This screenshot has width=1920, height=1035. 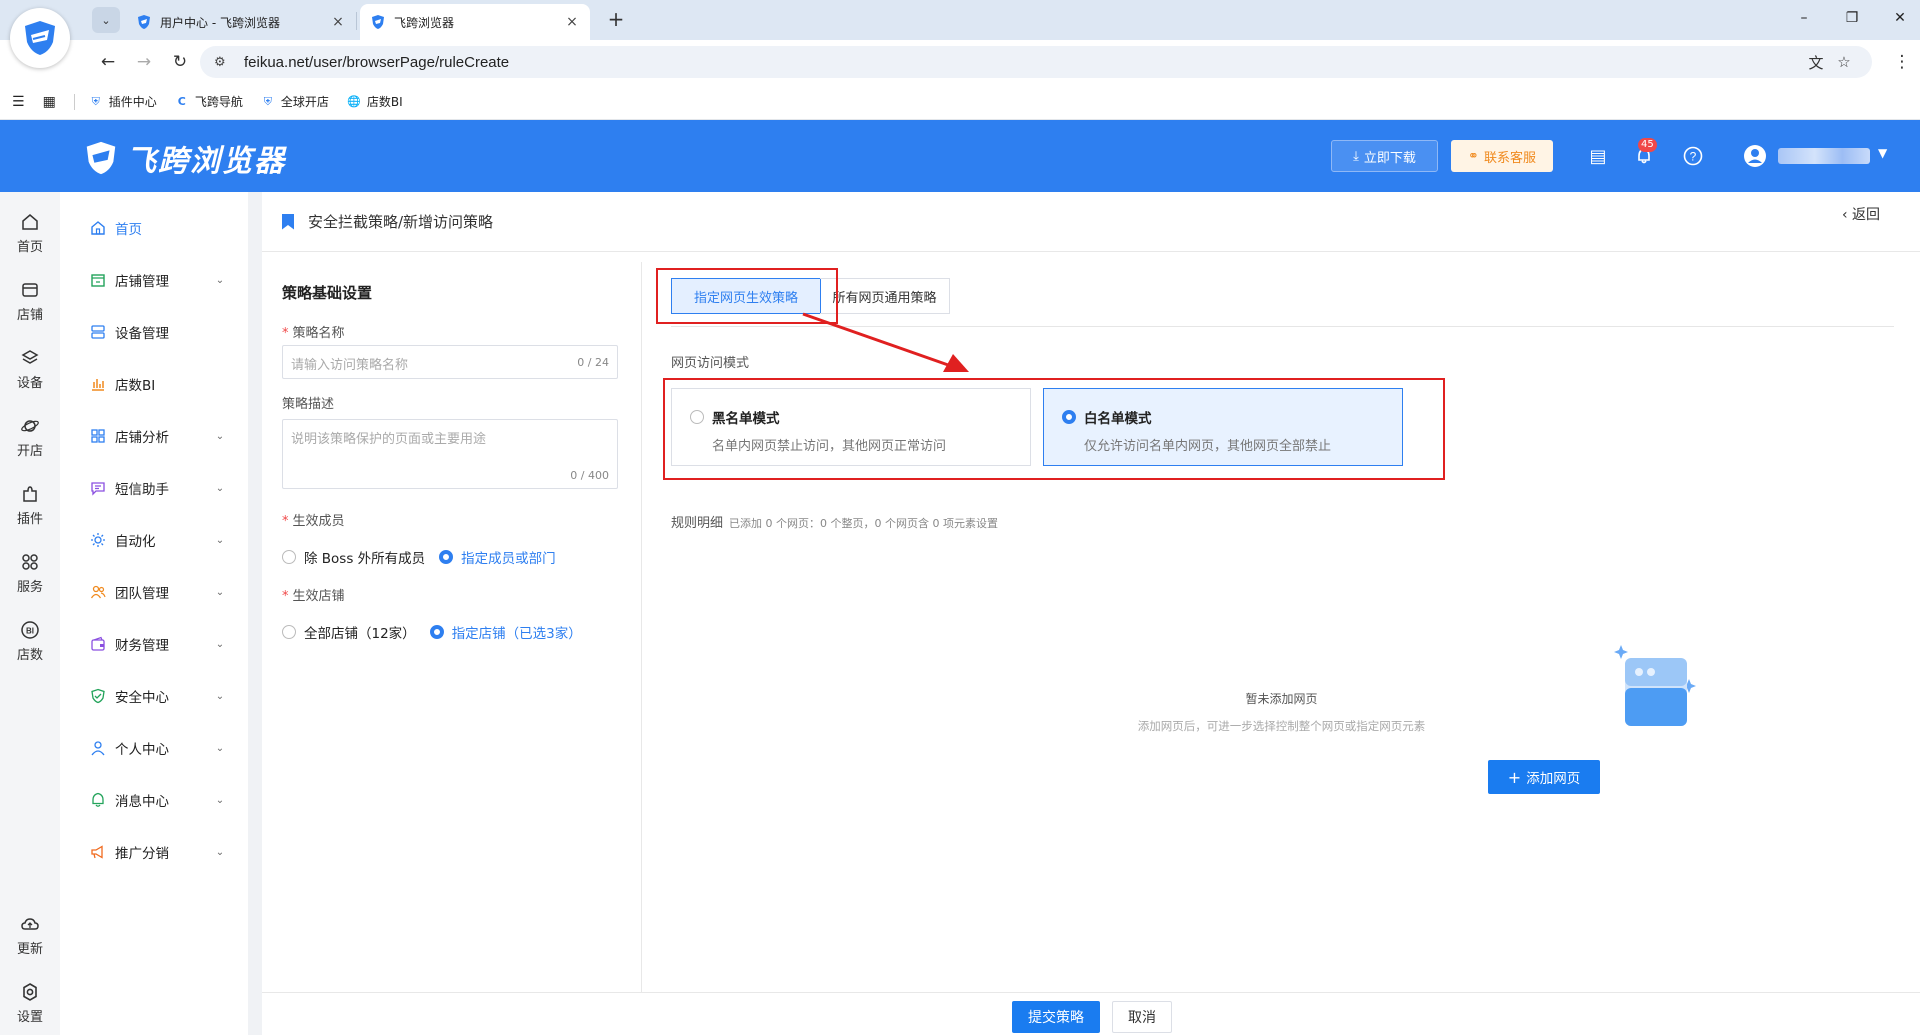 What do you see at coordinates (220, 22) in the screenshot?
I see `tab-title: 用户中心 - 飞跨浏览器` at bounding box center [220, 22].